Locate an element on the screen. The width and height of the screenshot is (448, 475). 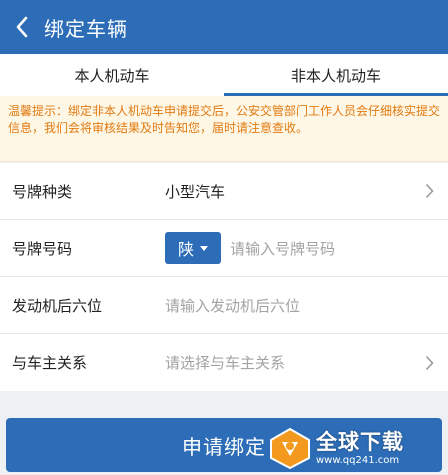
tab-bar: 本人机动车 非本人机动车 is located at coordinates (224, 75).